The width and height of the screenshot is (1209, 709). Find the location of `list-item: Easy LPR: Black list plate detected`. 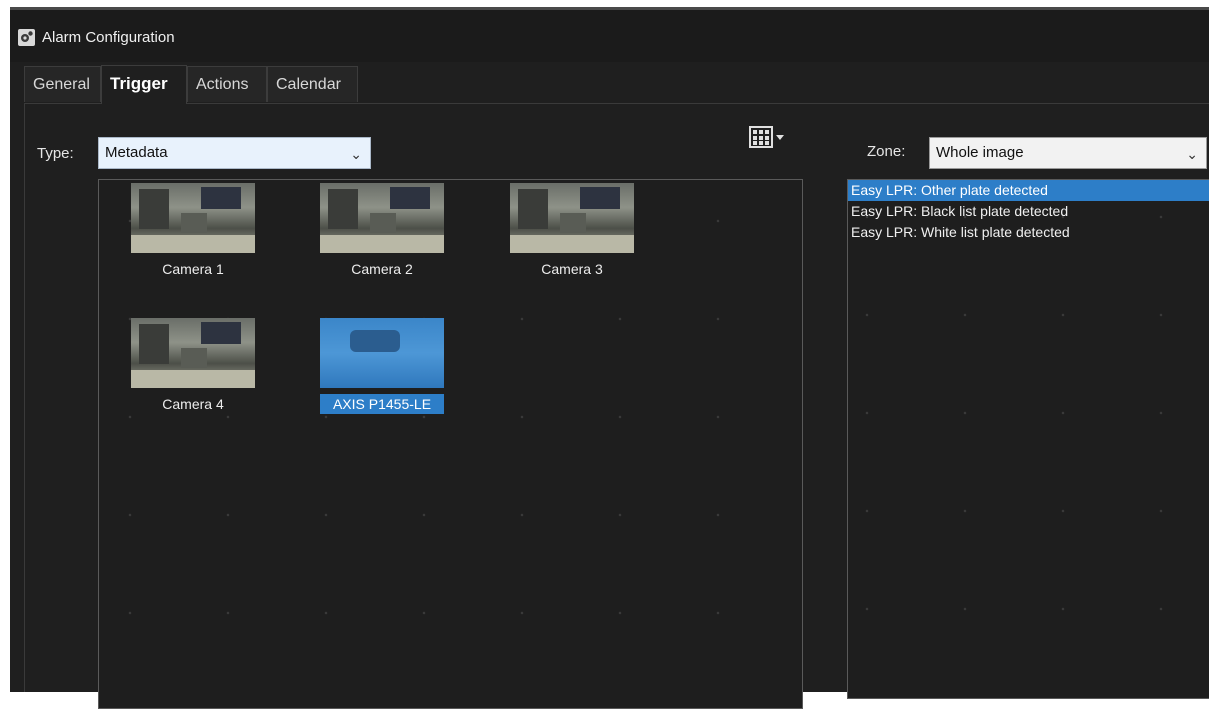

list-item: Easy LPR: Black list plate detected is located at coordinates (1028, 211).